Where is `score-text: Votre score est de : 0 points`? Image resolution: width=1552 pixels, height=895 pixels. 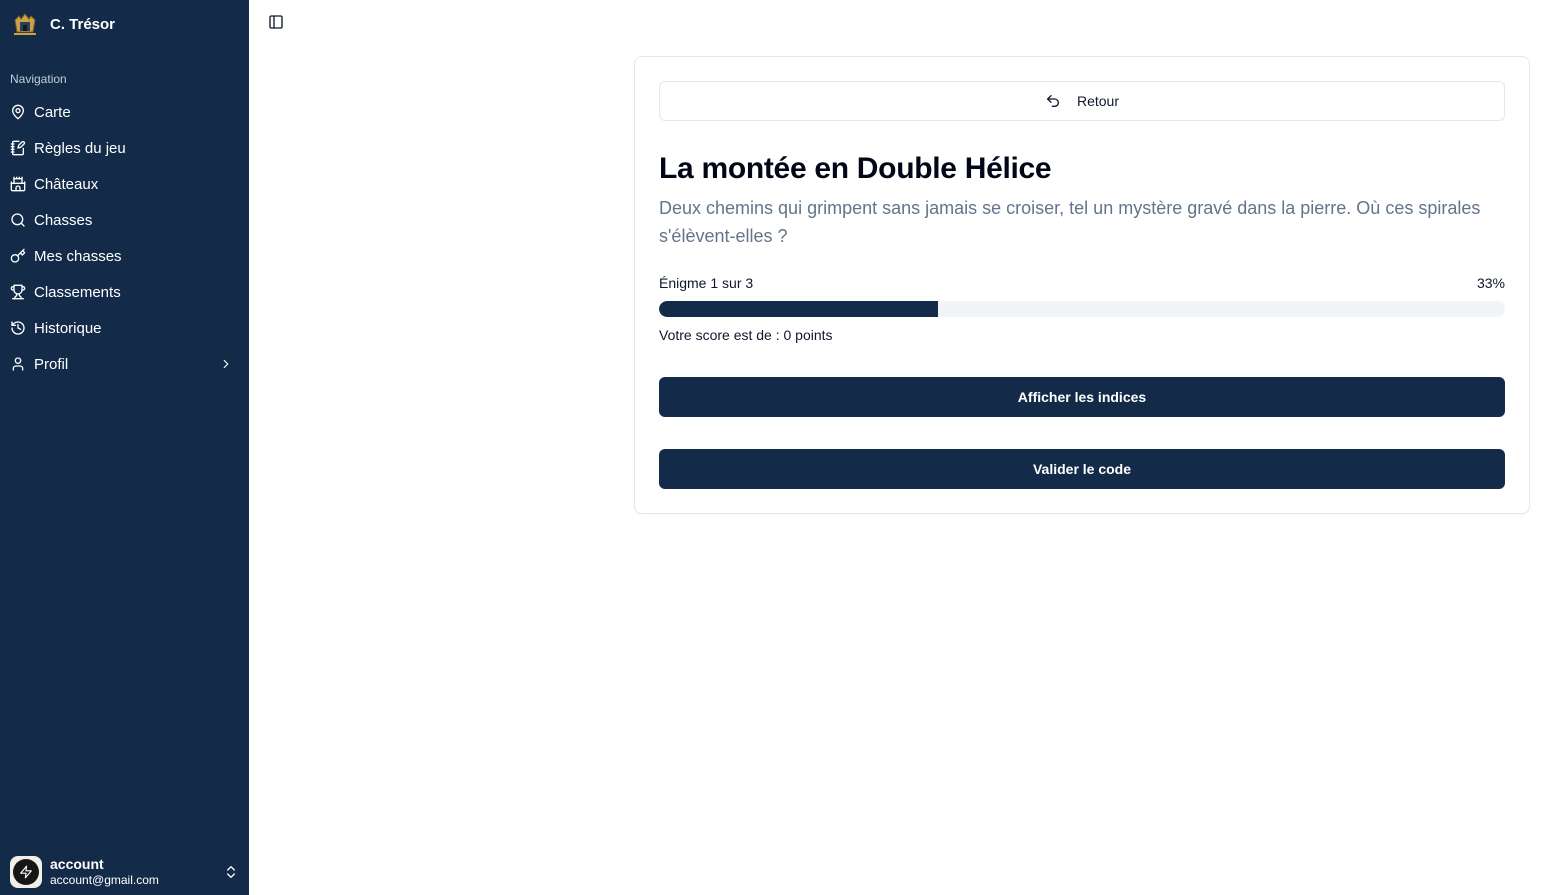
score-text: Votre score est de : 0 points is located at coordinates (746, 335).